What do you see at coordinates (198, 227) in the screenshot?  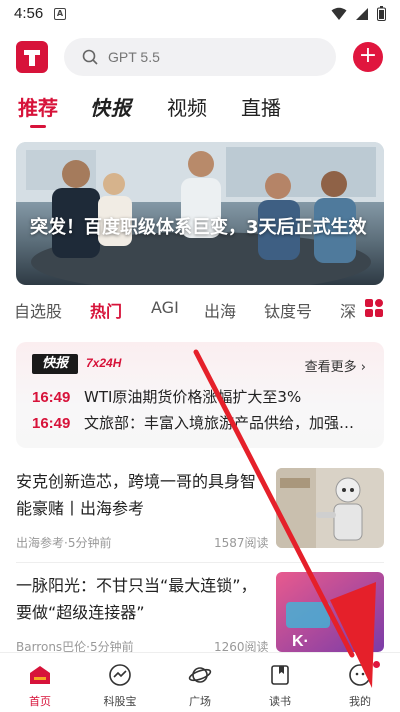 I see `banner-caption: 突发！百度职级体系巨变，3天后正式生效` at bounding box center [198, 227].